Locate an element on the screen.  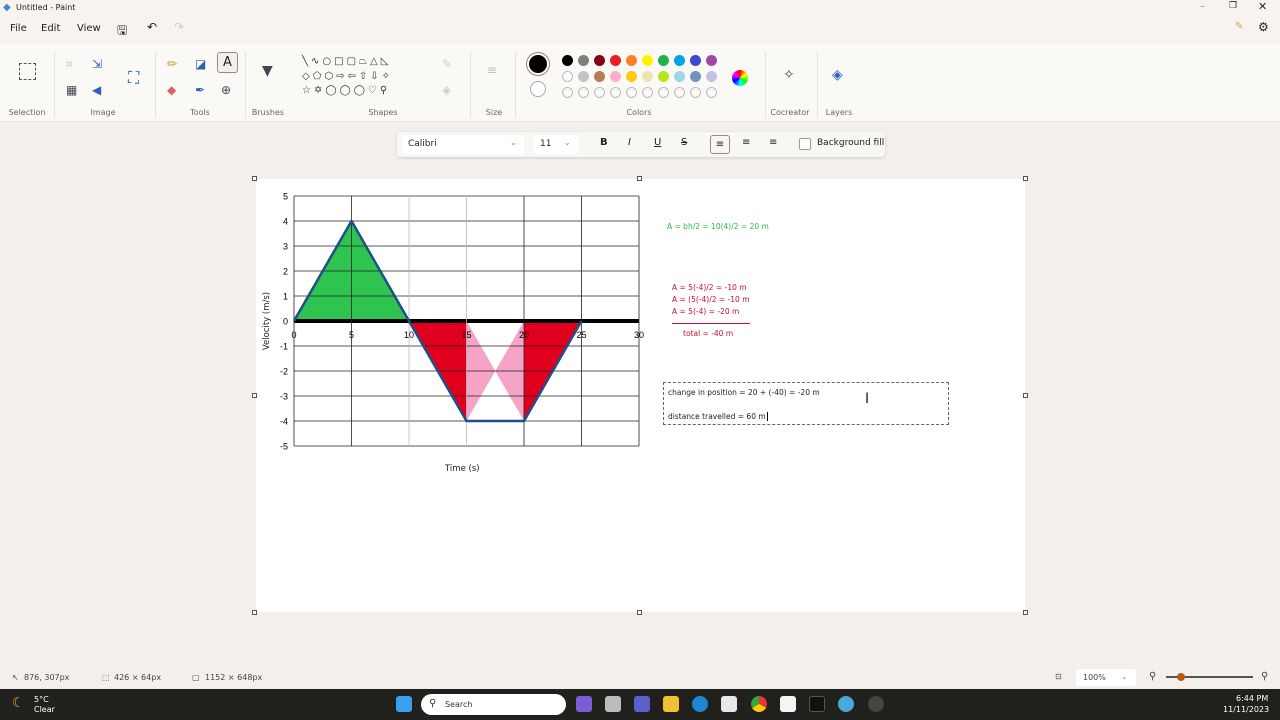
font-size-select: 11 ⌄ is located at coordinates (555, 144).